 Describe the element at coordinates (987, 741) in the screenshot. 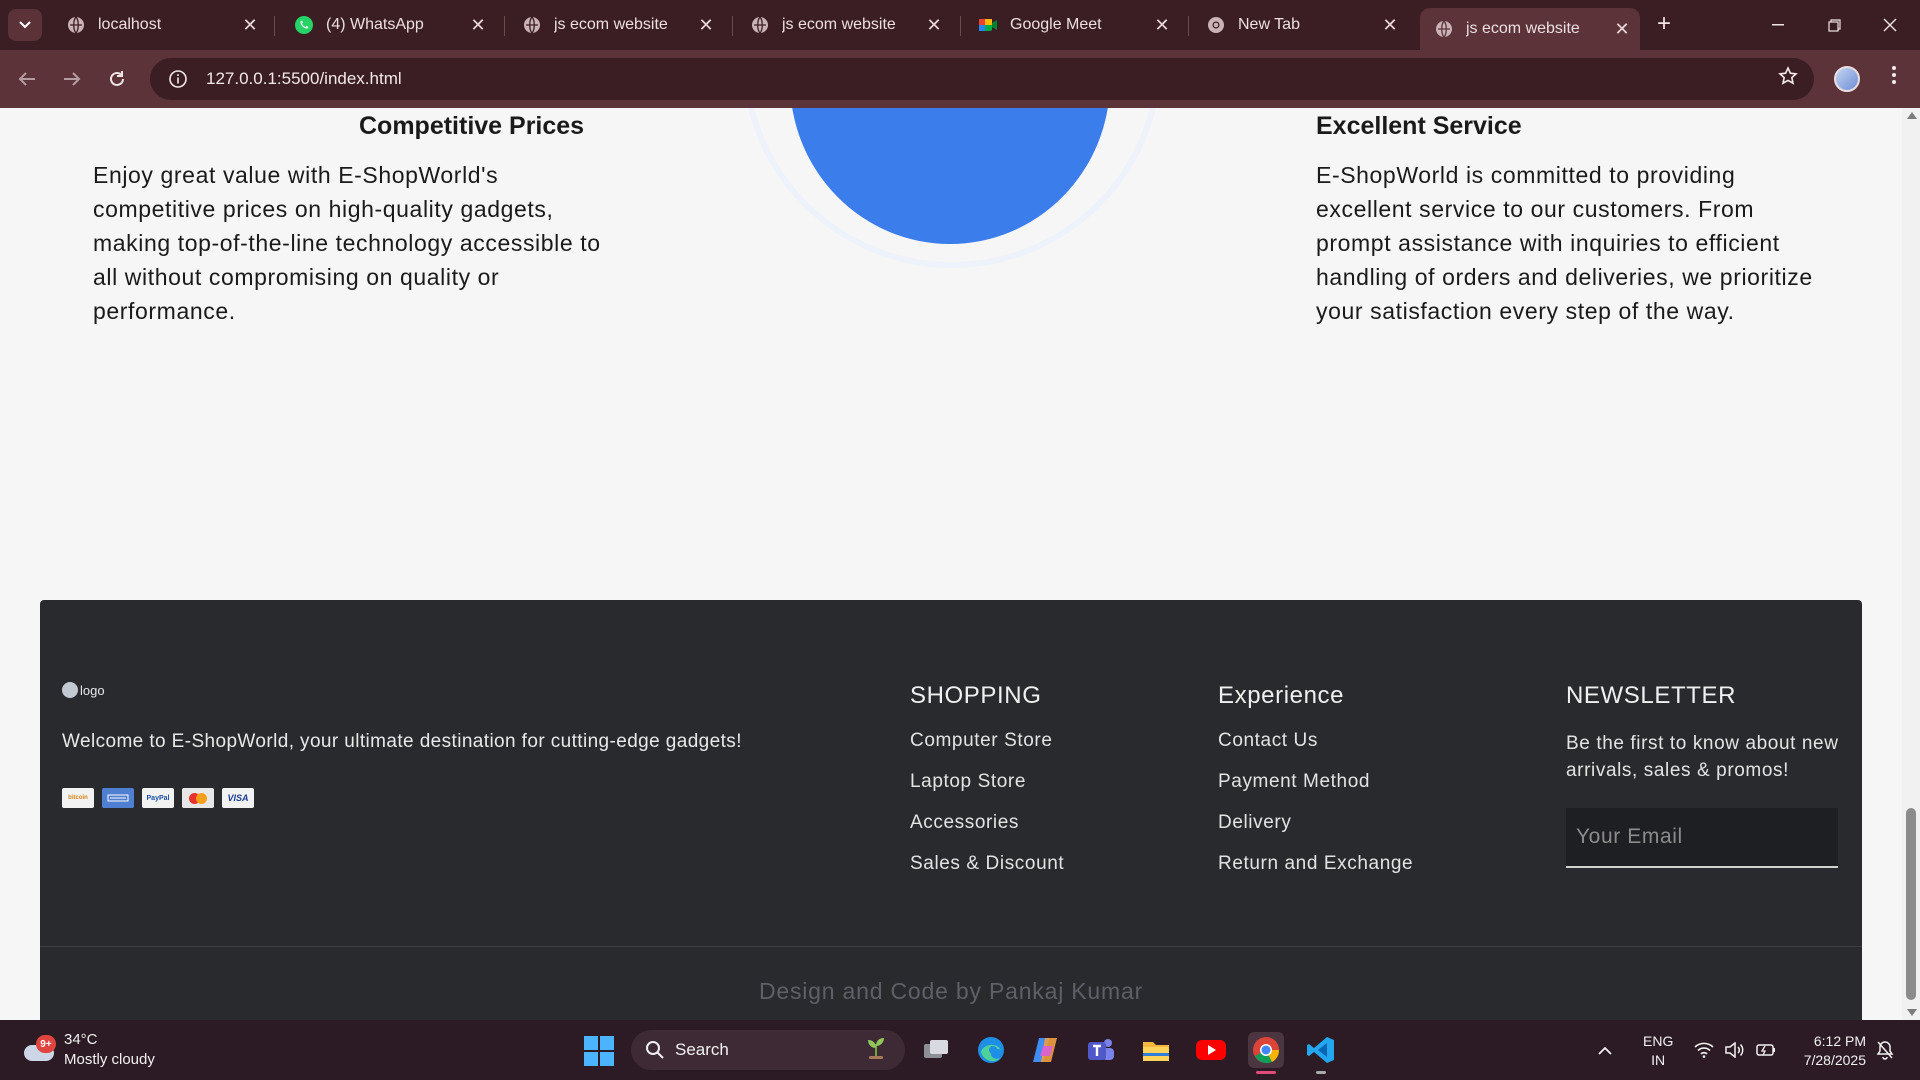

I see `footer-link-computer-store: Computer Store` at that location.